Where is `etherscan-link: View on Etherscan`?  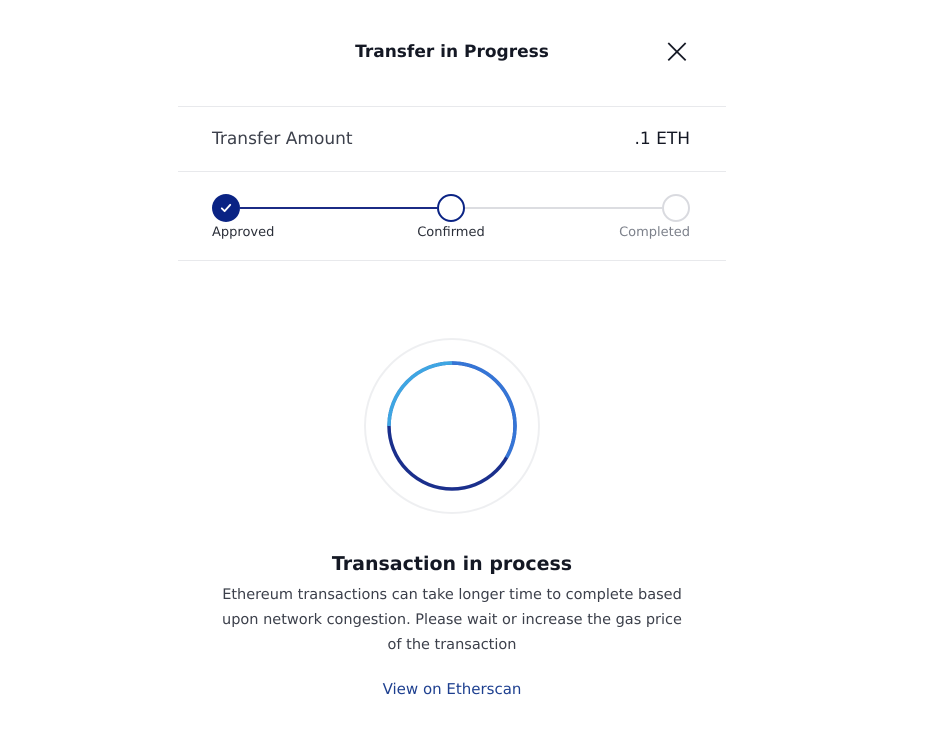
etherscan-link: View on Etherscan is located at coordinates (452, 689).